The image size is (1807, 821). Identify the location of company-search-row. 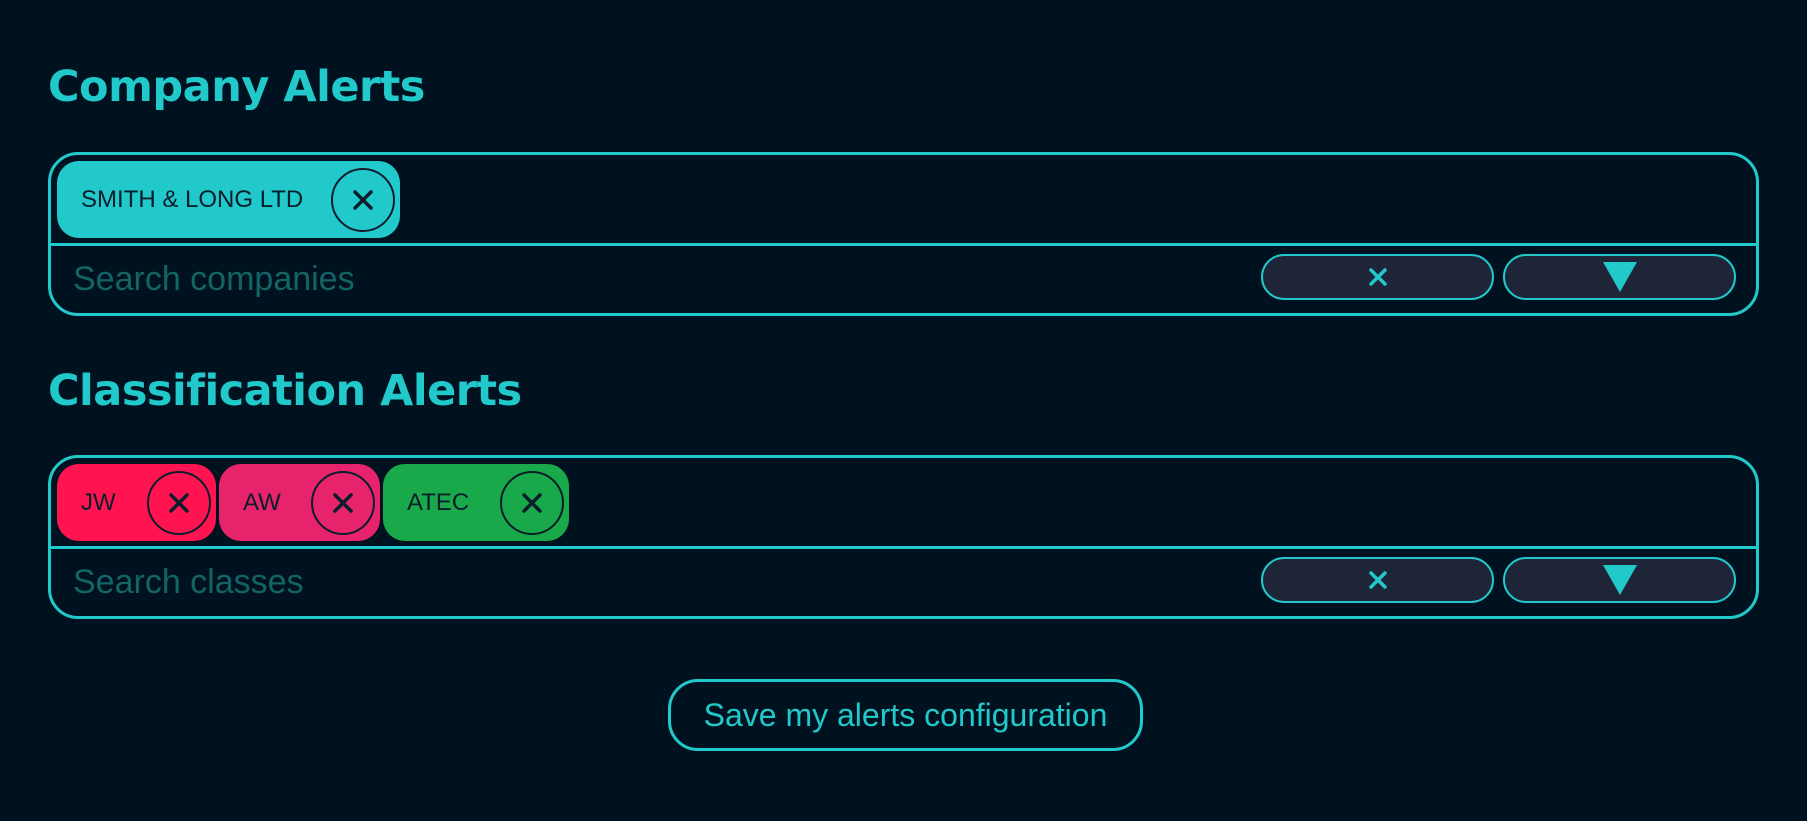
(903, 278).